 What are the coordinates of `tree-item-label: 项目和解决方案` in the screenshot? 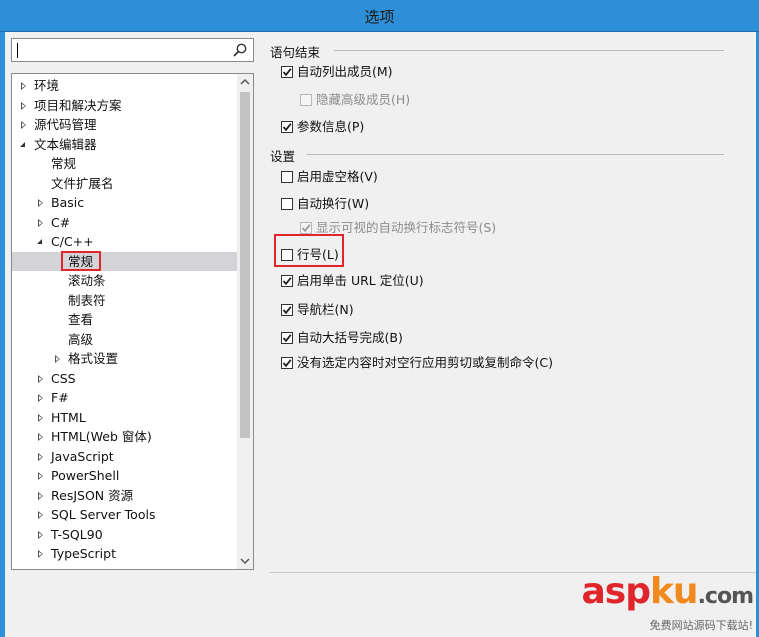 It's located at (78, 105).